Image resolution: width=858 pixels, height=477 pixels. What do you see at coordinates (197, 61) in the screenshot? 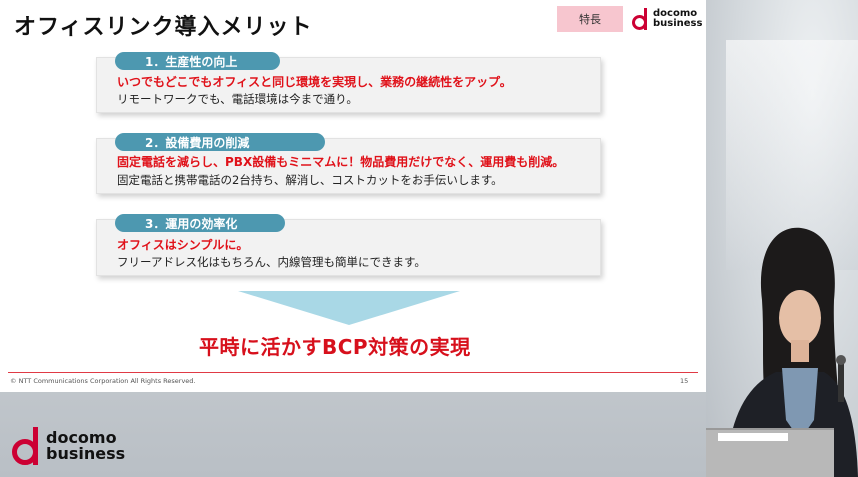
I see `benefit-card-1-heading: 1．生産性の向上` at bounding box center [197, 61].